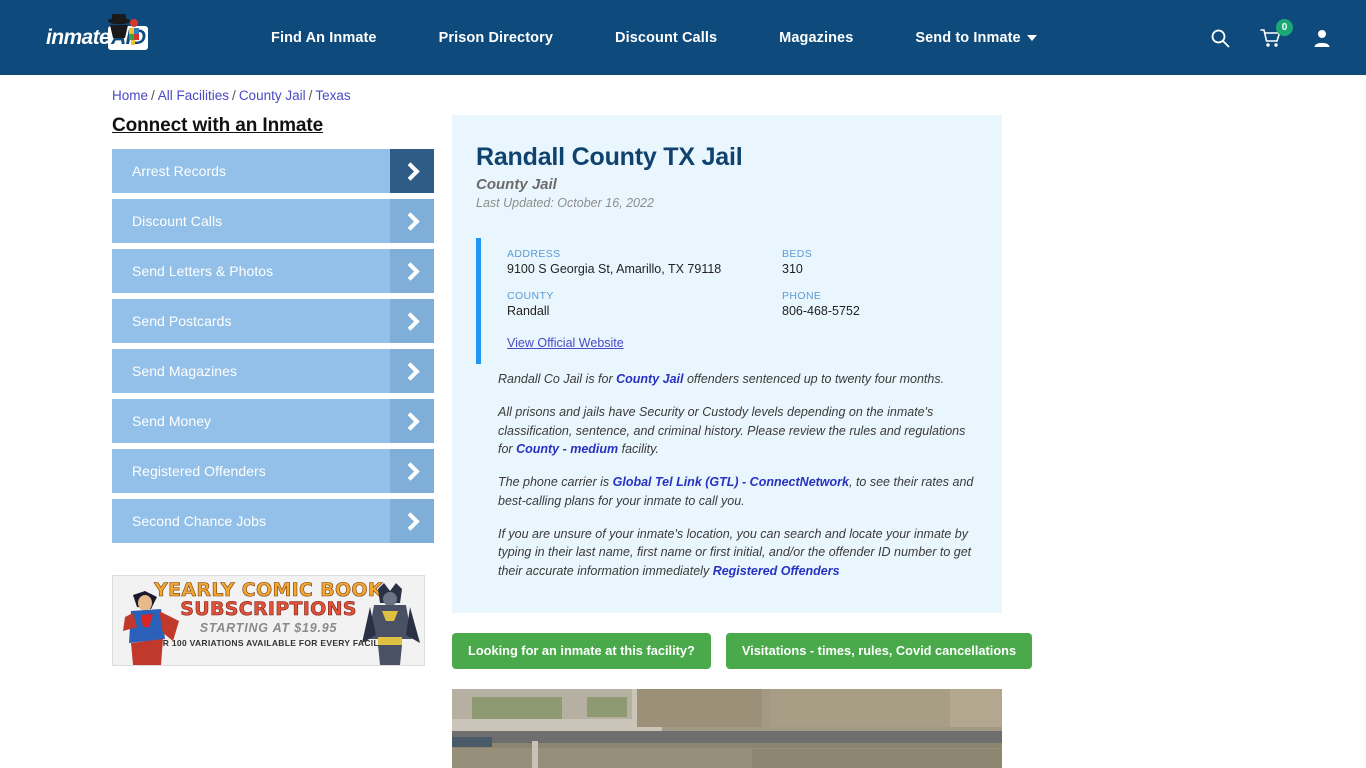  I want to click on nav-item-send-to-inmate-label: Send to Inmate, so click(968, 37).